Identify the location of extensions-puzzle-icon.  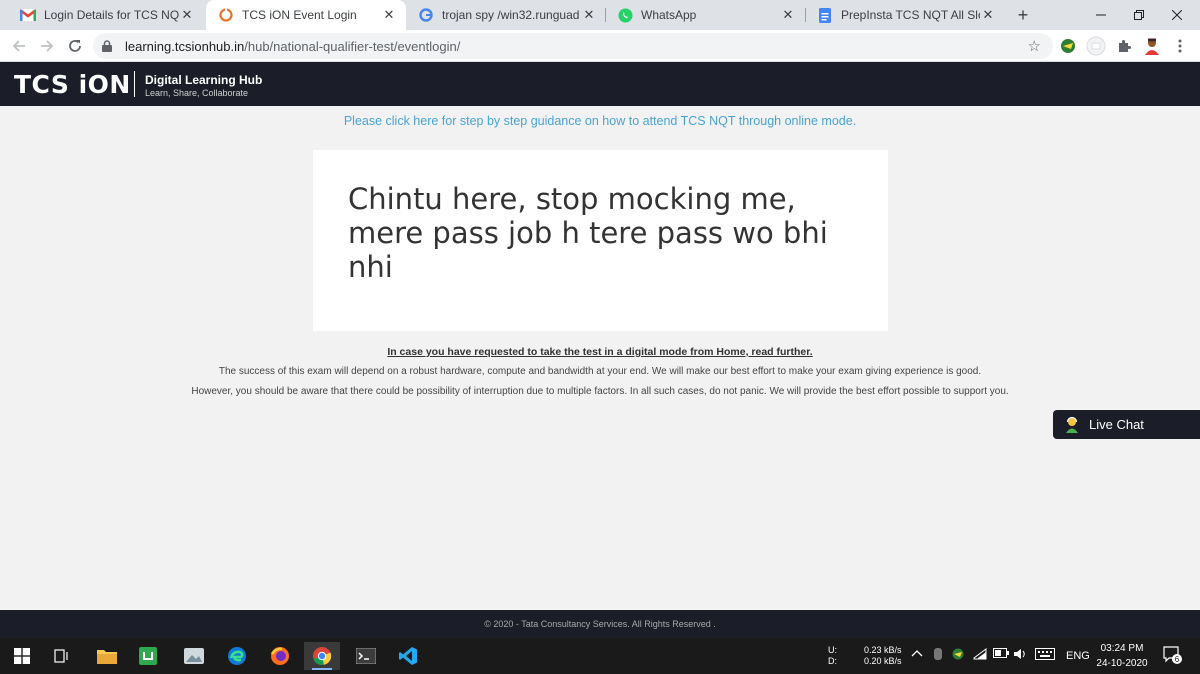
(1124, 46).